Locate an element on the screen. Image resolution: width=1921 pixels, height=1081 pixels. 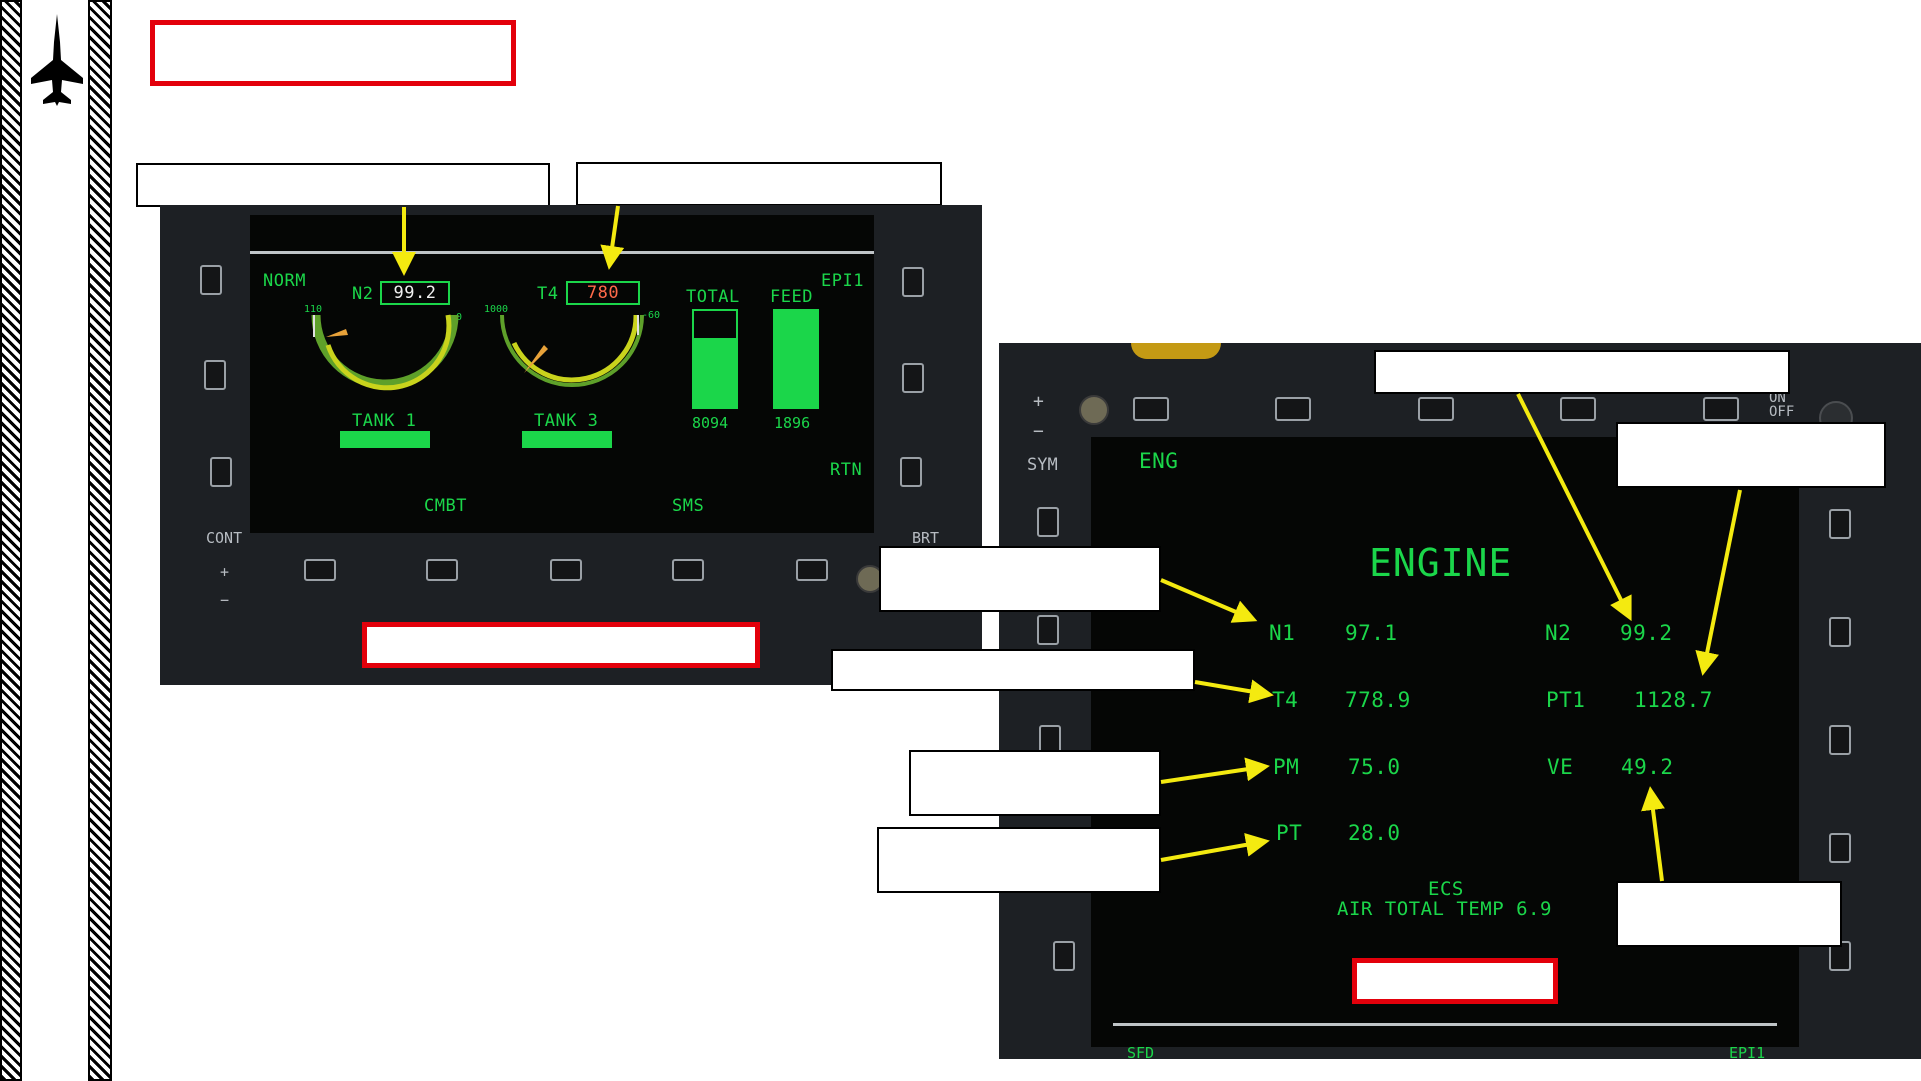
arrow-to-right-t4 is located at coordinates (1234, 691).